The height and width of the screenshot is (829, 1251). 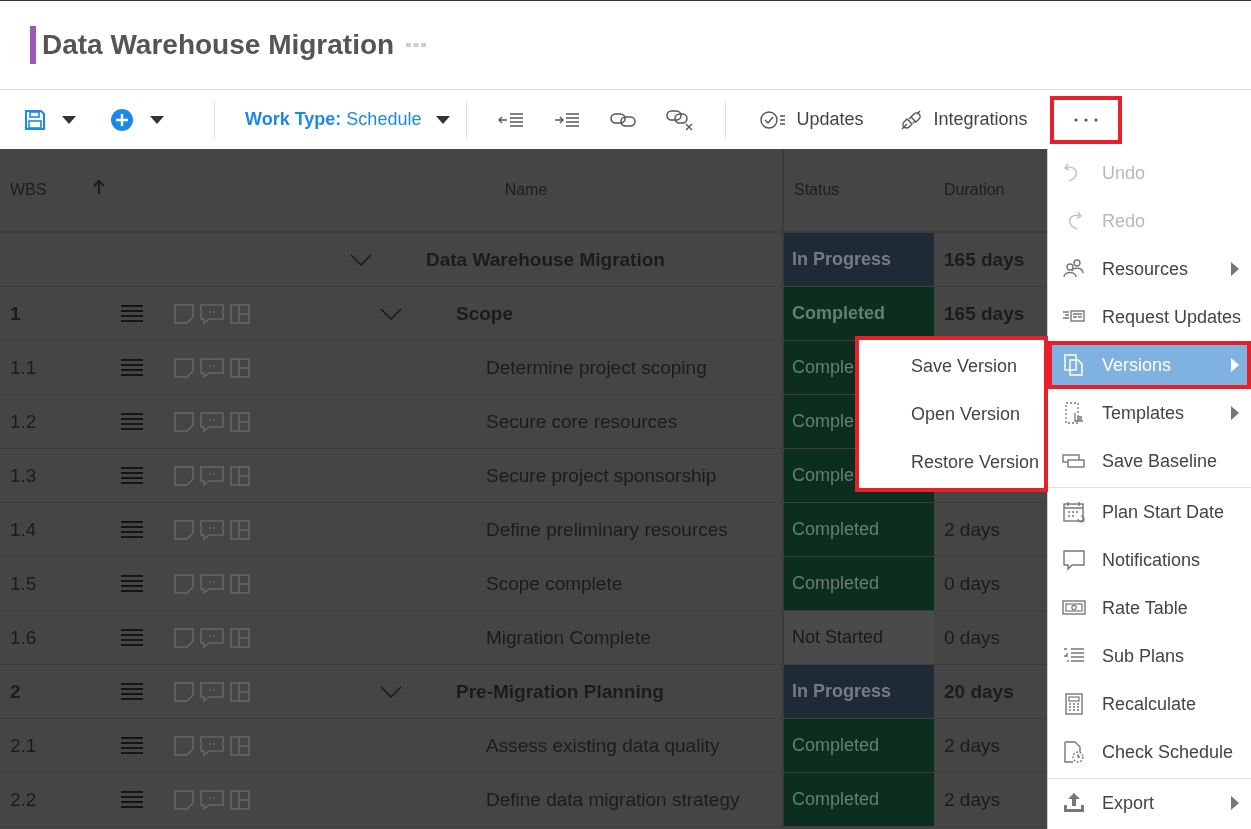 I want to click on indent-icon, so click(x=567, y=119).